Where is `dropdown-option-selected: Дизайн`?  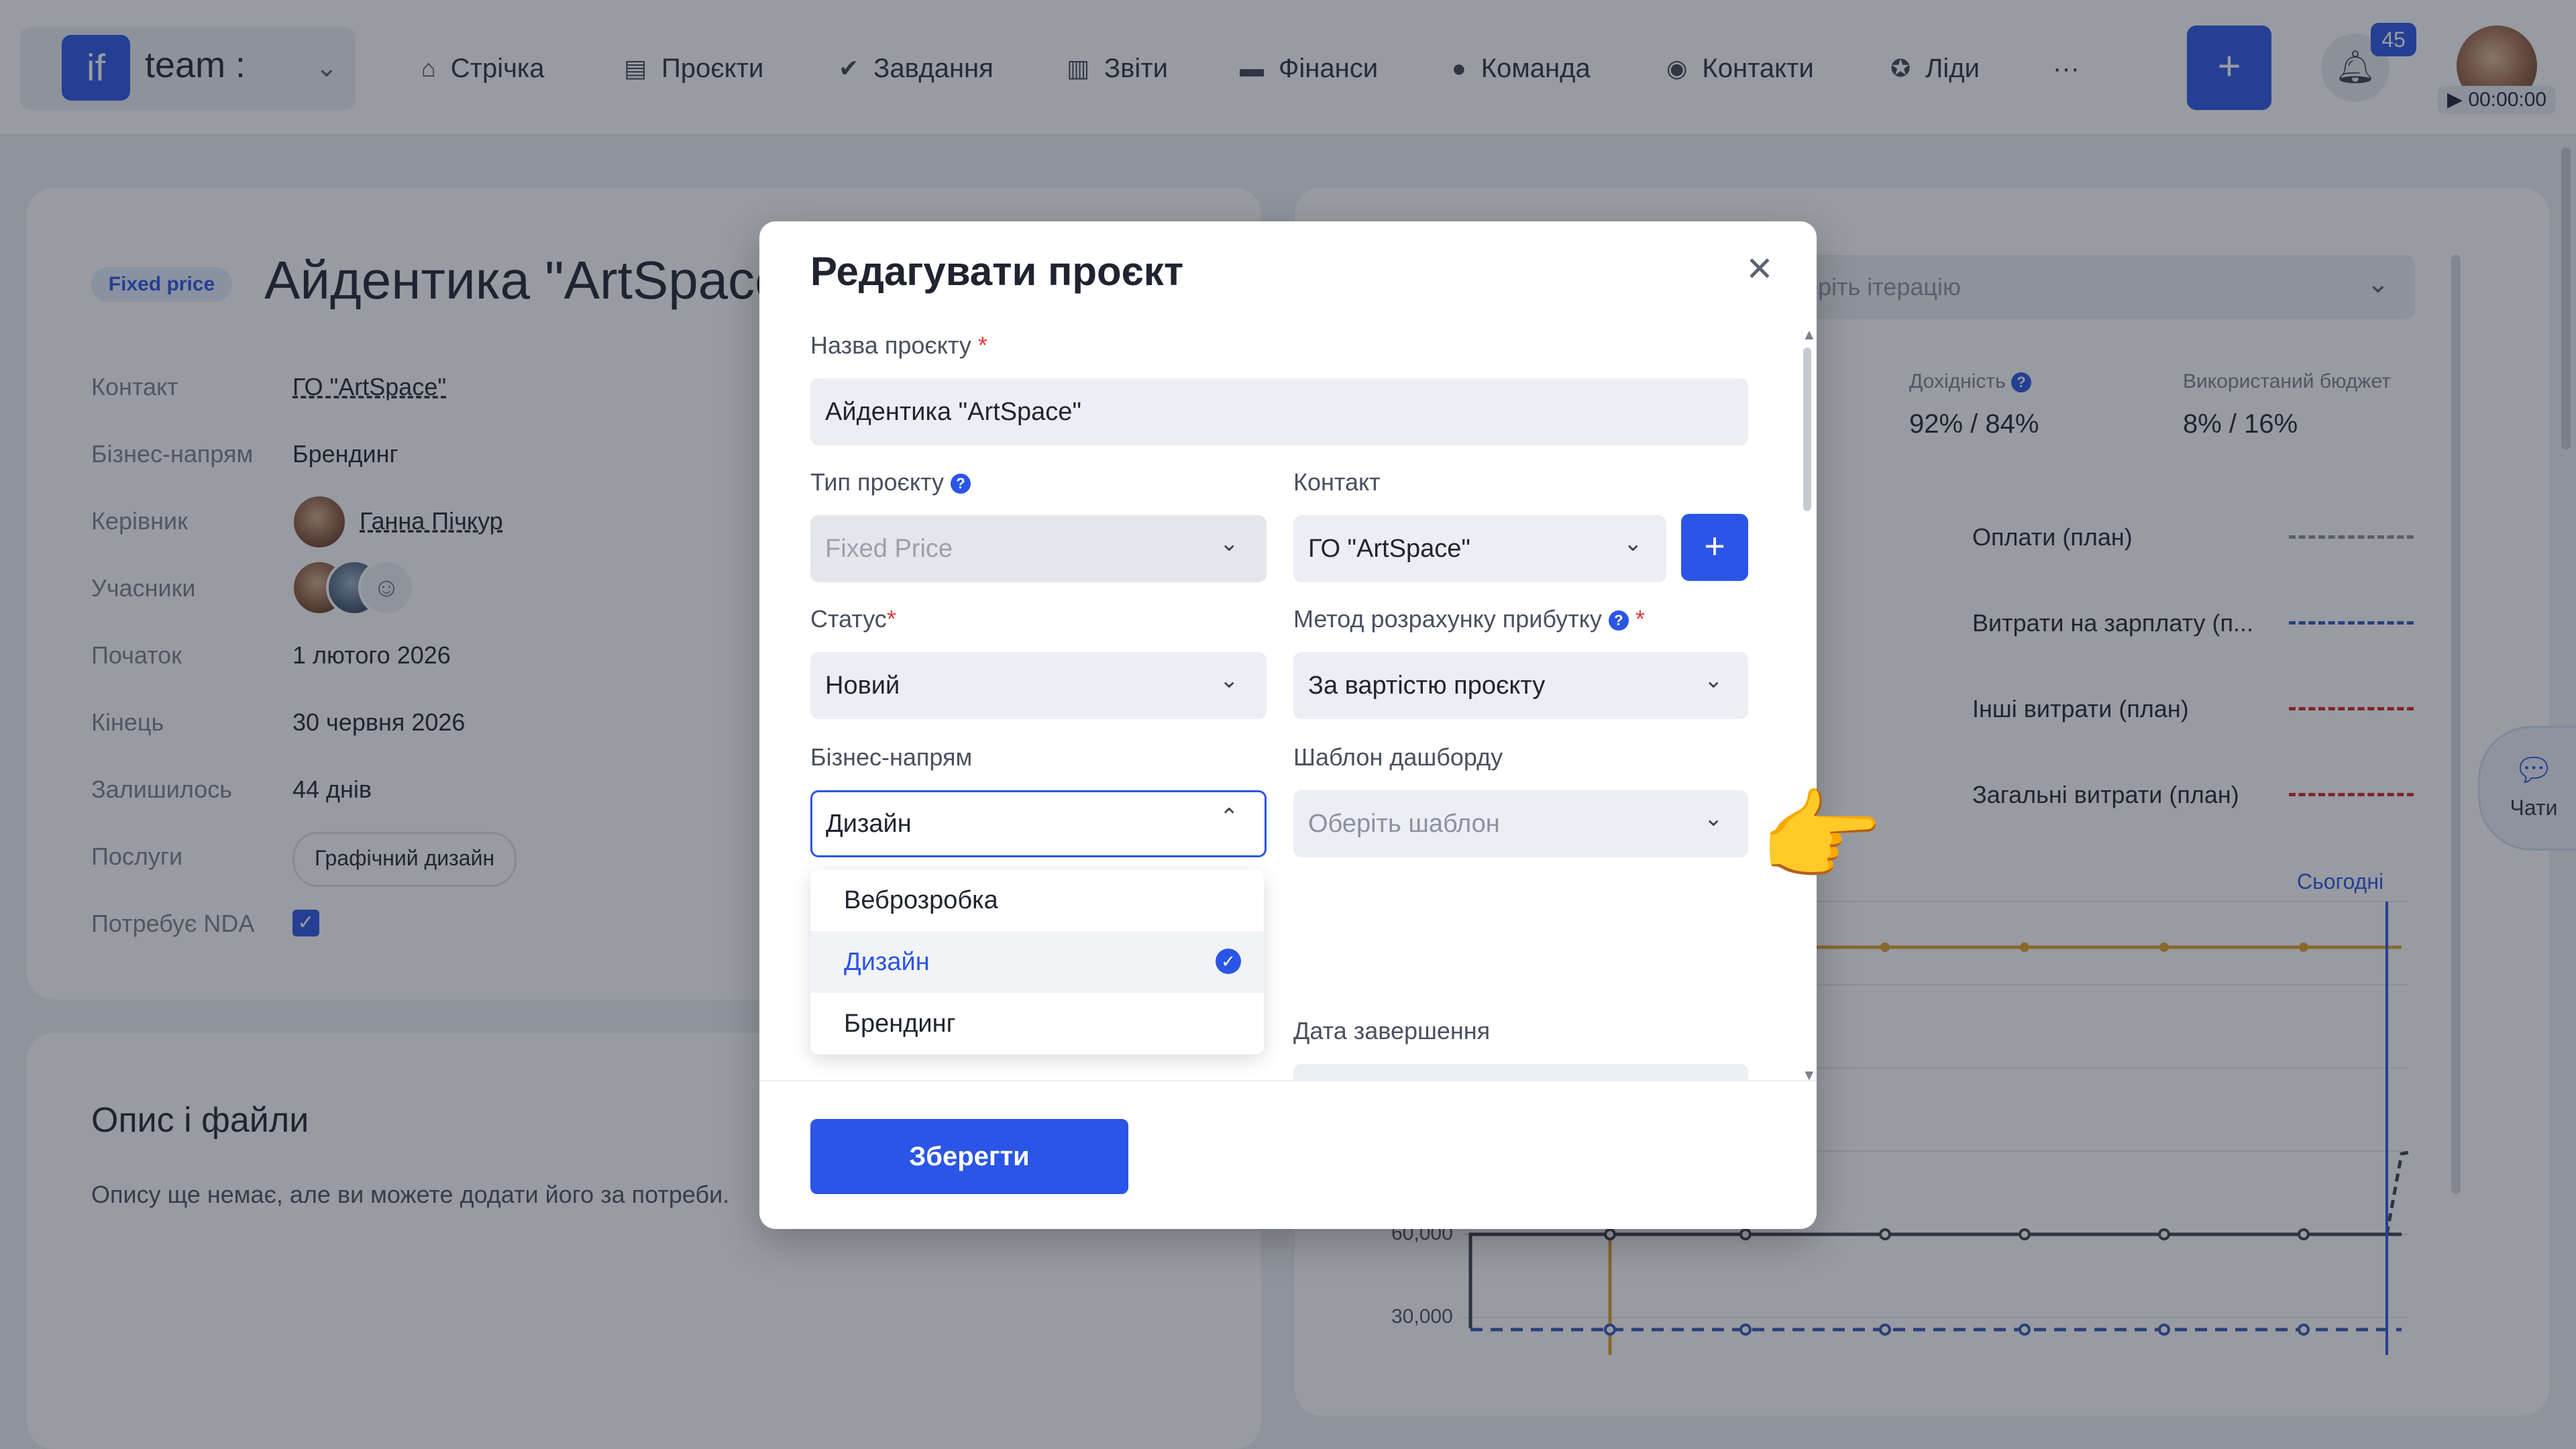
dropdown-option-selected: Дизайн is located at coordinates (1037, 962).